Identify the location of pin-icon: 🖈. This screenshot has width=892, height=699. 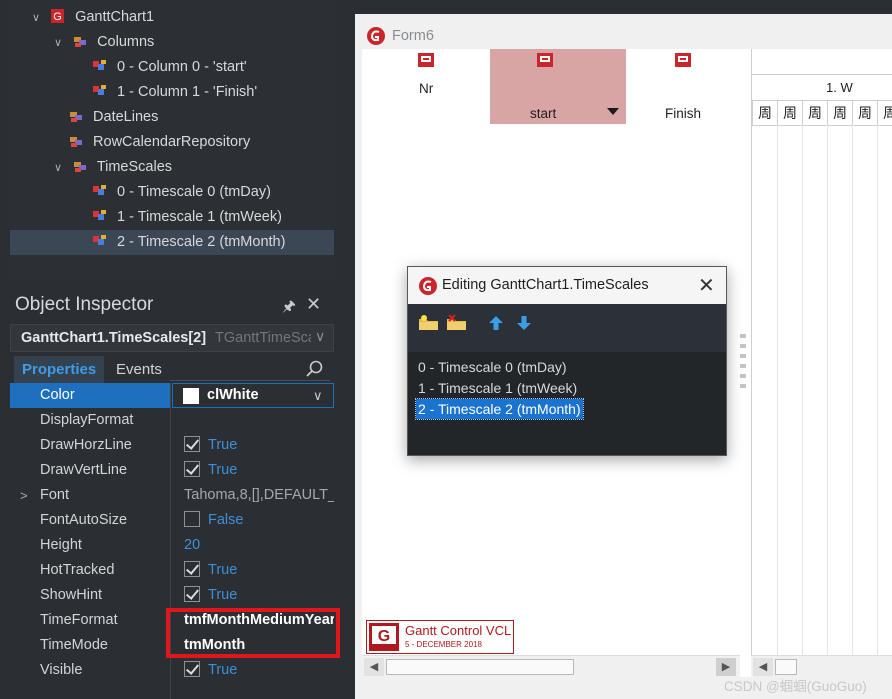
(289, 308).